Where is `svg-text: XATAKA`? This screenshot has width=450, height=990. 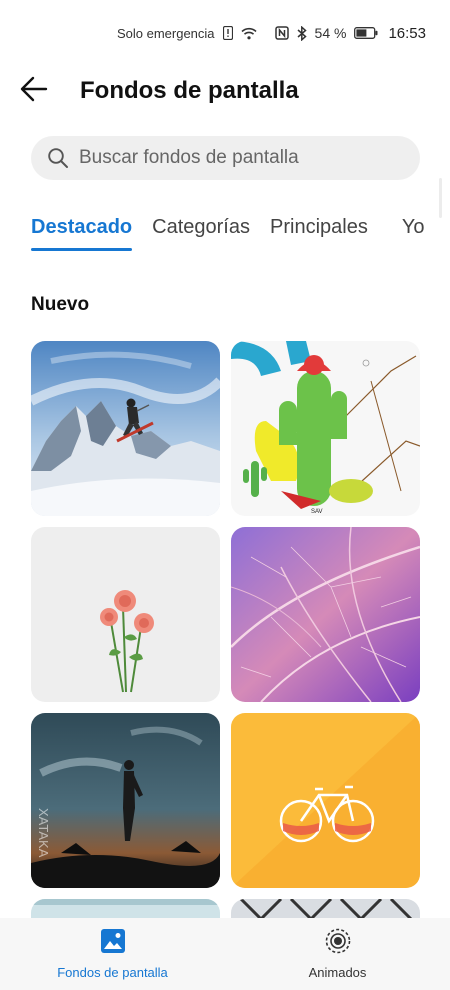
svg-text: XATAKA is located at coordinates (43, 833).